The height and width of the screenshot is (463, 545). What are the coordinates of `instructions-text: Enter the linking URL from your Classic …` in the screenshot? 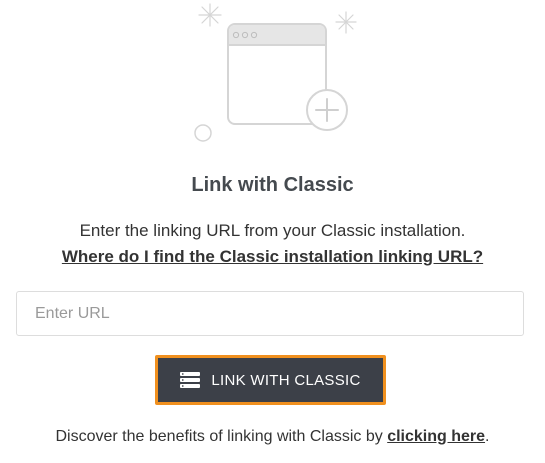 It's located at (272, 230).